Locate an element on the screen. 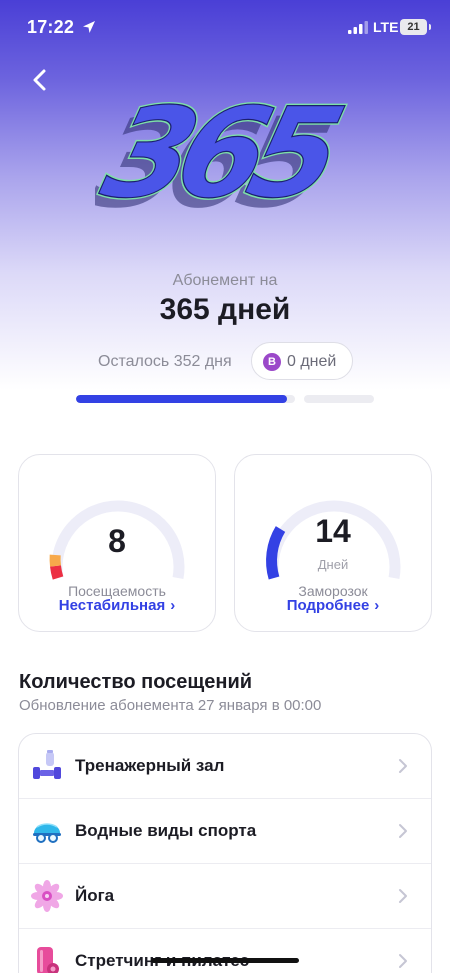 The height and width of the screenshot is (973, 450). attendance-status-text: Нестабильная is located at coordinates (112, 605).